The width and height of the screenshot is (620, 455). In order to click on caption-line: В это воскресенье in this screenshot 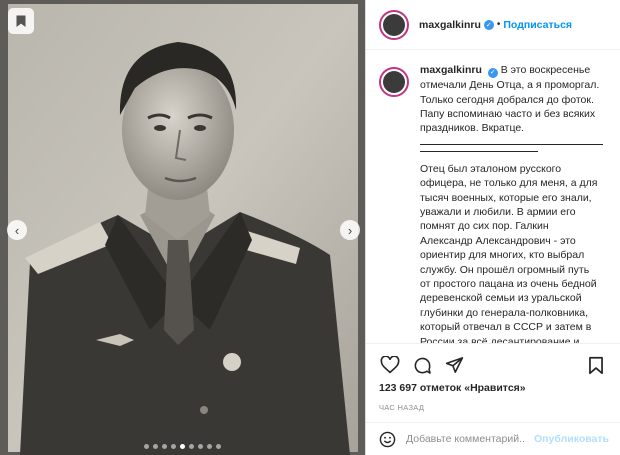, I will do `click(545, 70)`.